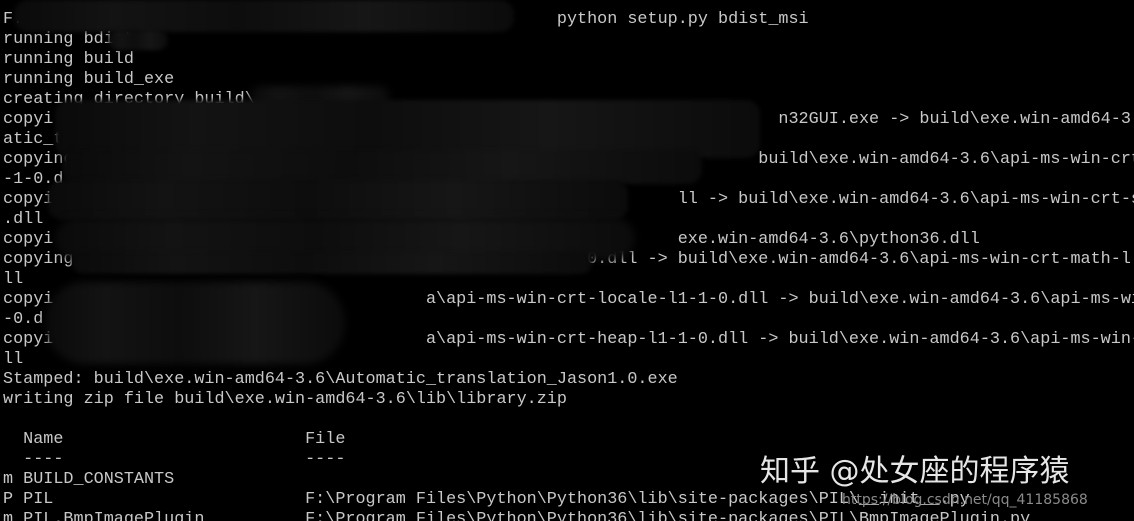 This screenshot has height=521, width=1134. Describe the element at coordinates (23, 219) in the screenshot. I see `output-line: .dll` at that location.